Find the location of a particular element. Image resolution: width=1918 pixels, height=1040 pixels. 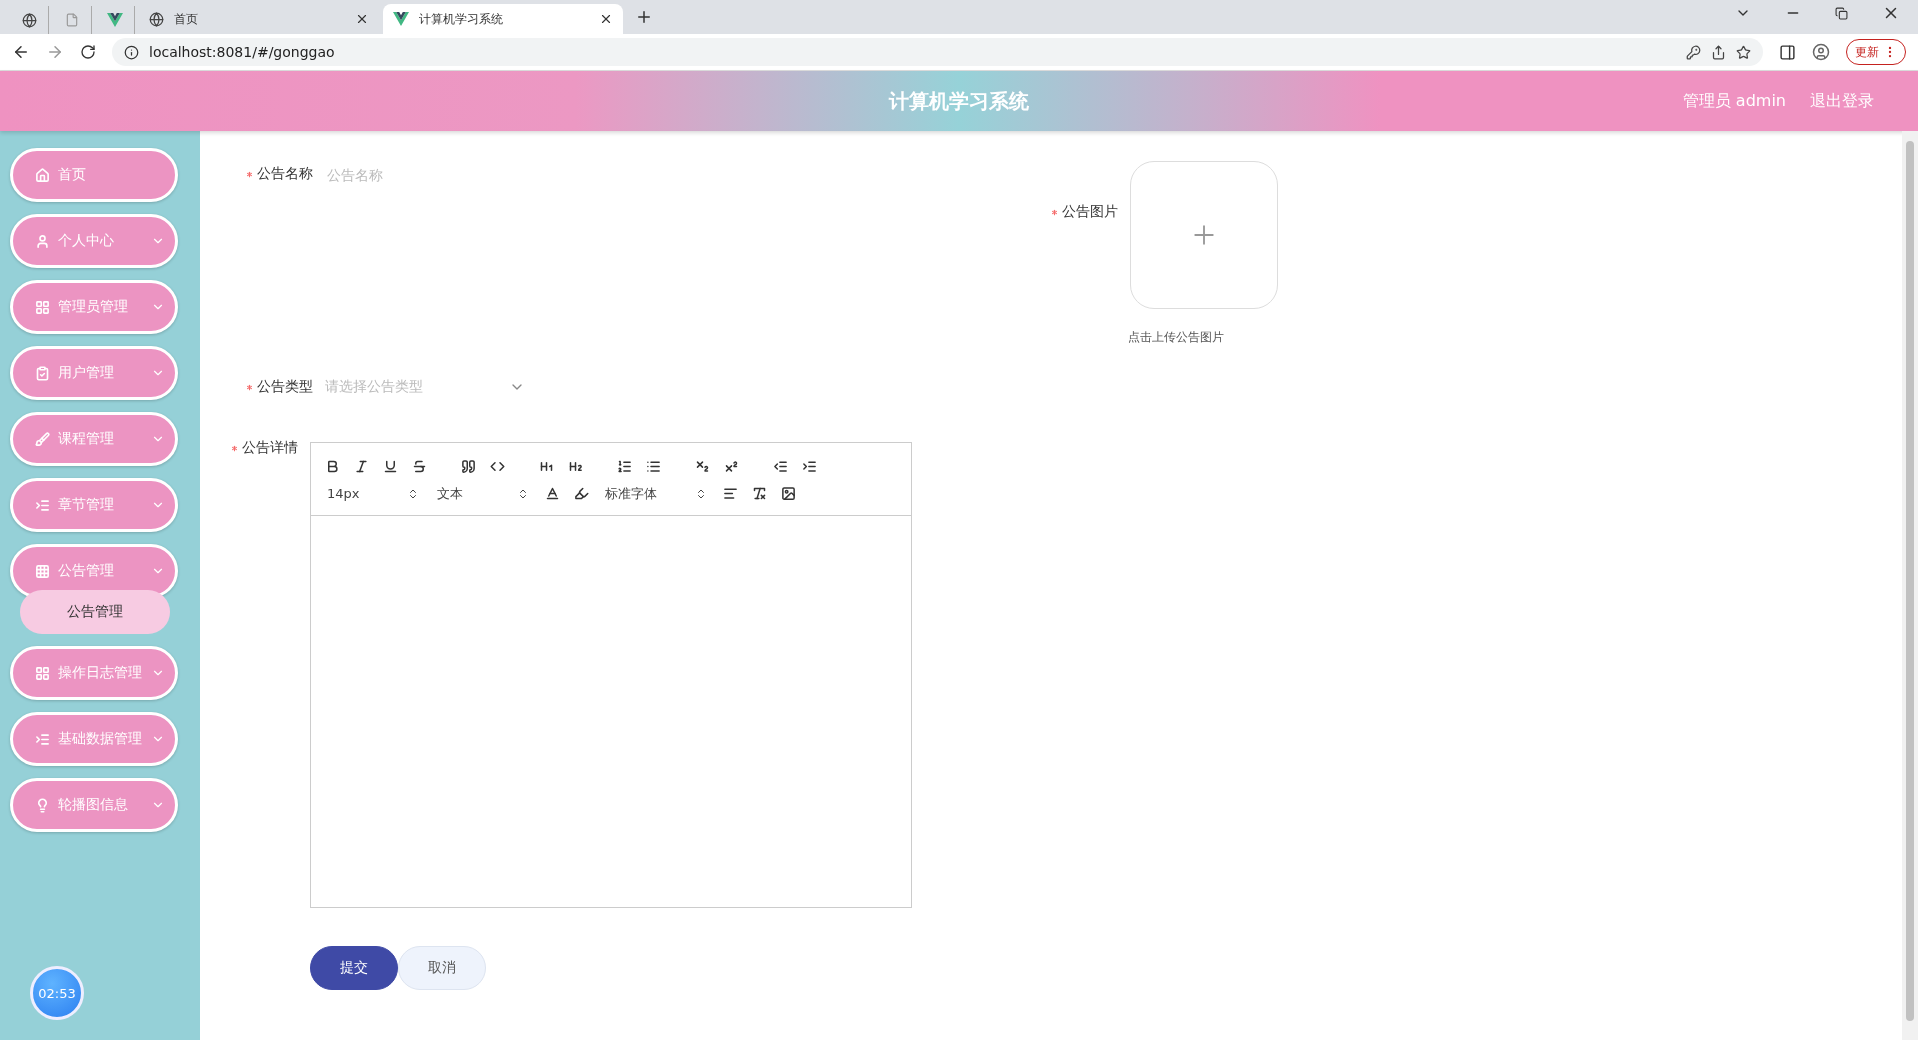

lightbulb-icon is located at coordinates (42, 805).